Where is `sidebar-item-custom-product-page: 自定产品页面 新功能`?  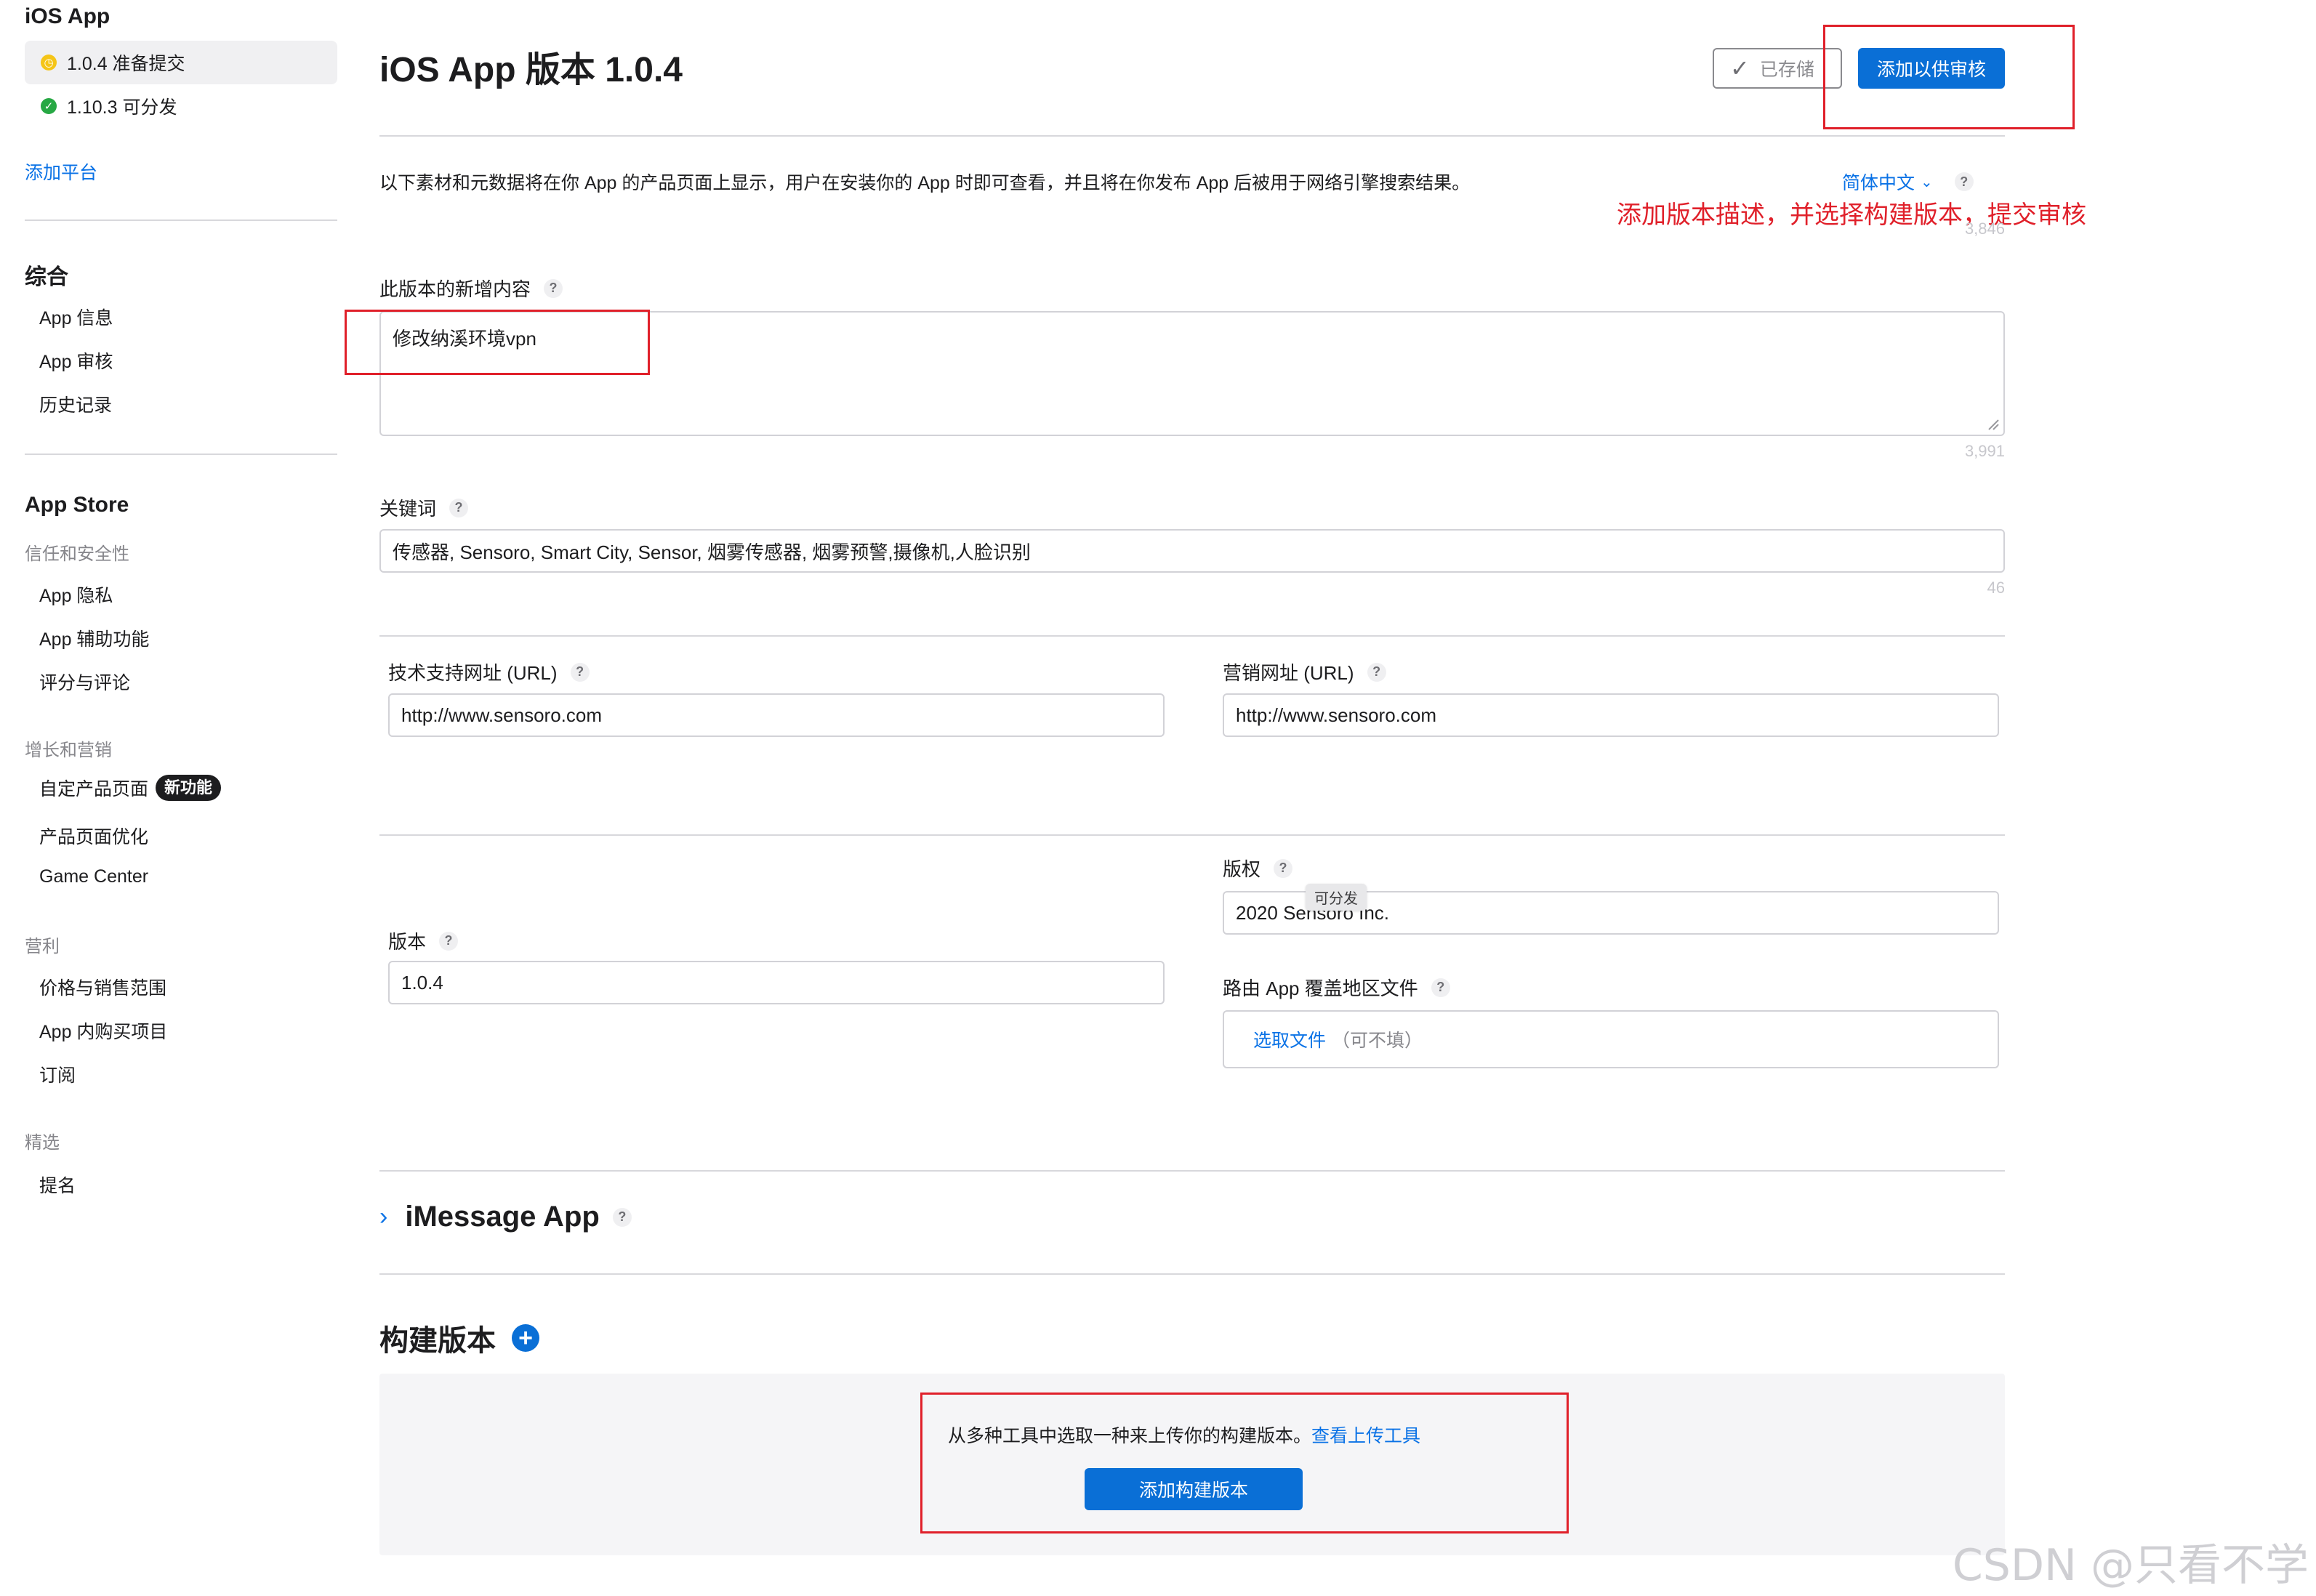 sidebar-item-custom-product-page: 自定产品页面 新功能 is located at coordinates (131, 788).